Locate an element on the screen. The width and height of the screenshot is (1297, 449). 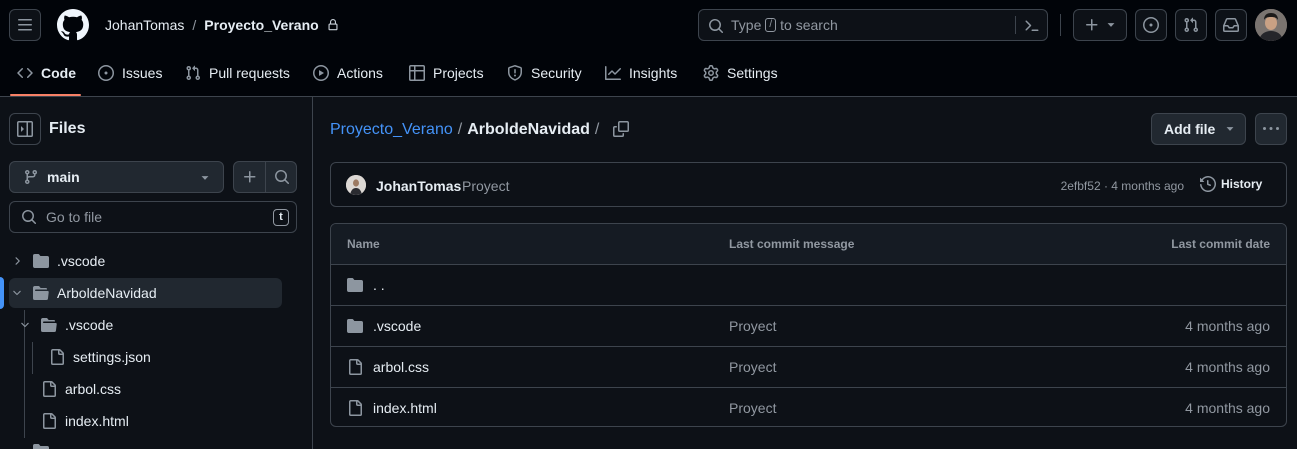
breadcrumb-current-folder: ArboldeNavidad is located at coordinates (528, 129).